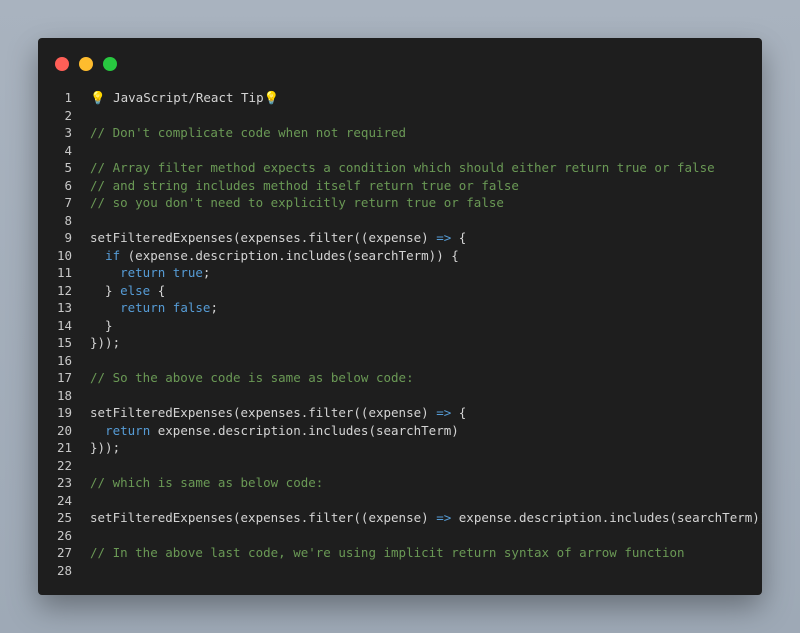  Describe the element at coordinates (64, 325) in the screenshot. I see `line-number: 14` at that location.